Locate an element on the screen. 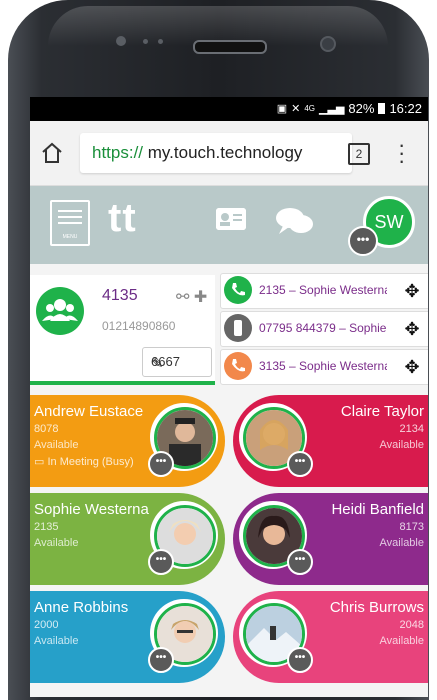 The height and width of the screenshot is (700, 437). url-host: my.touch.technology is located at coordinates (225, 152).